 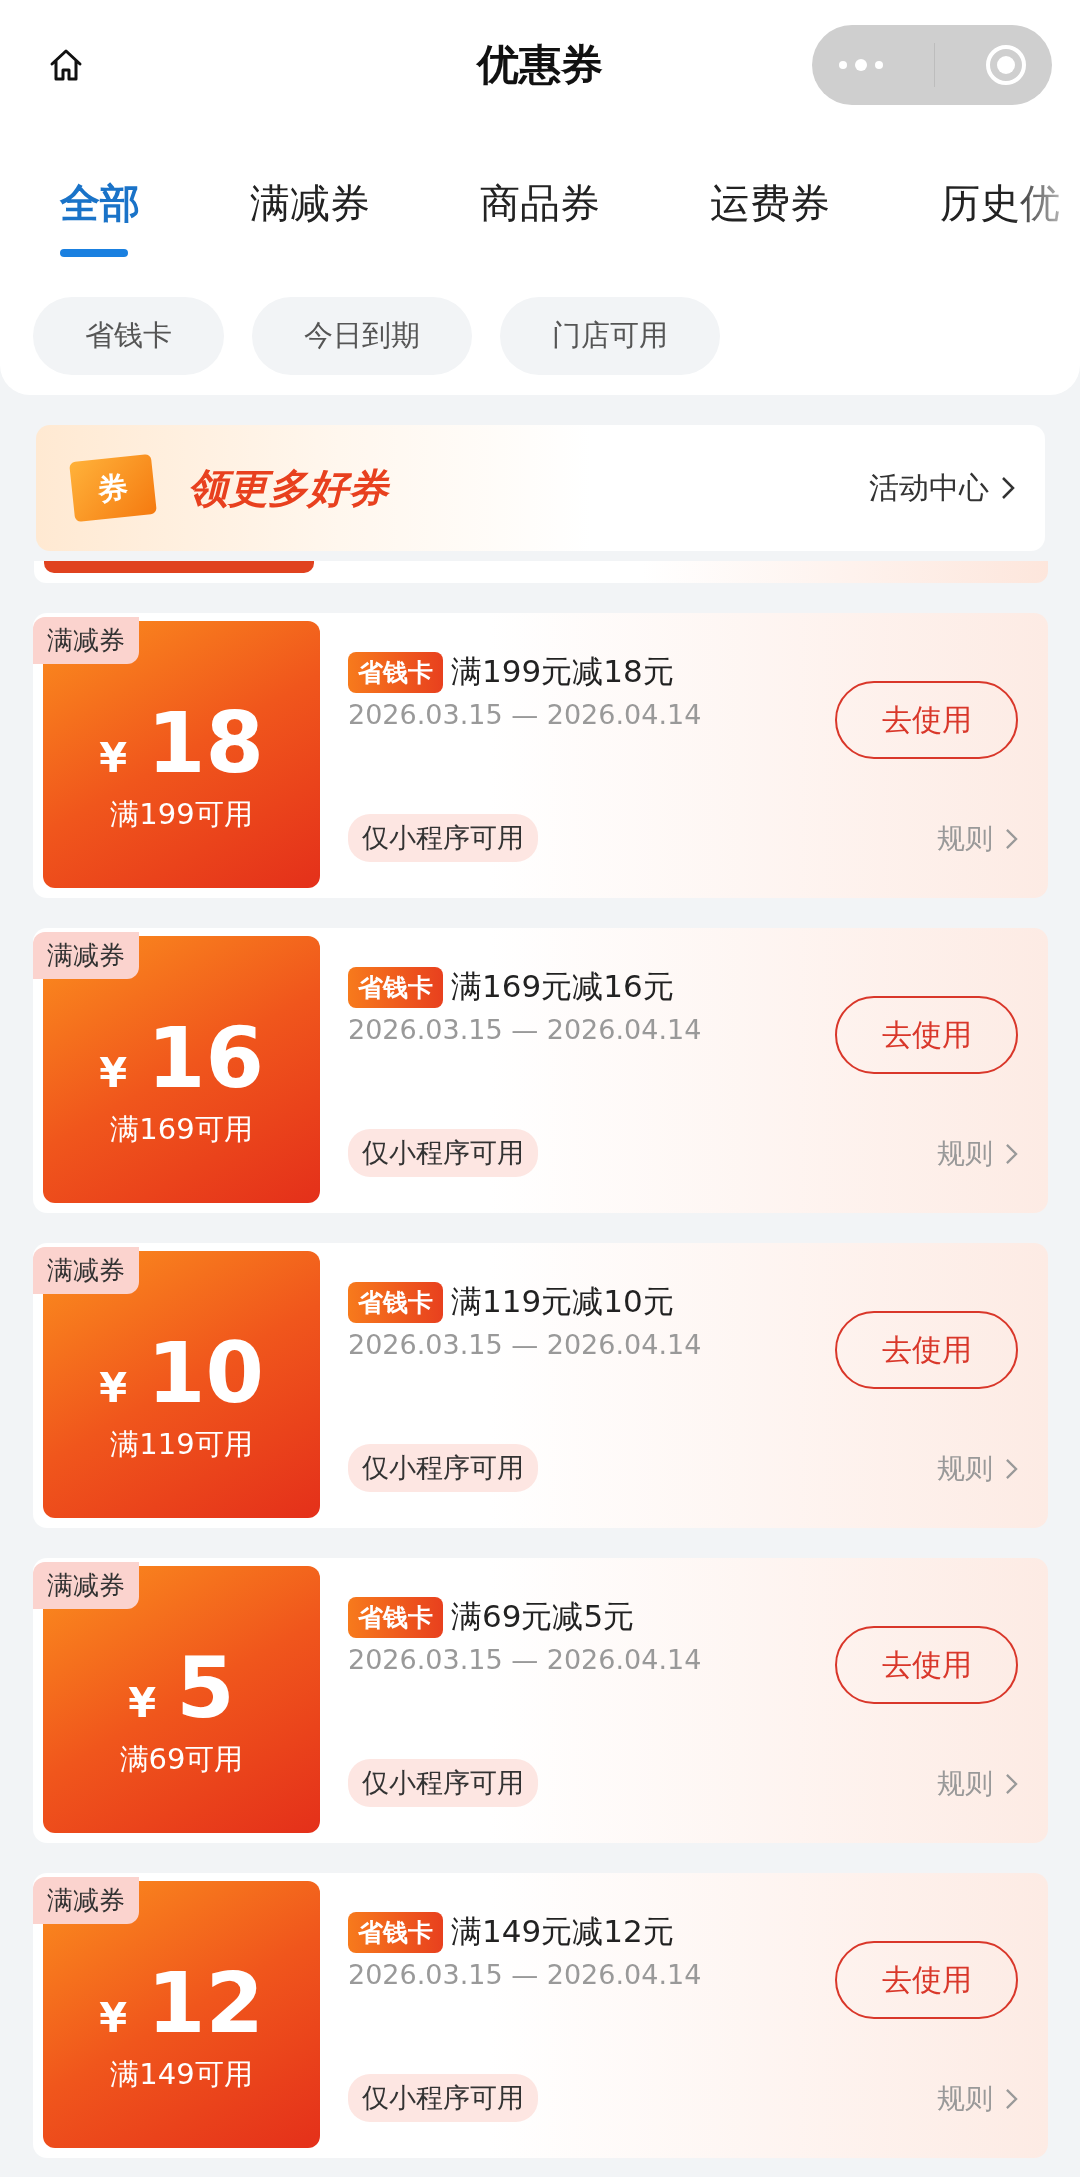 What do you see at coordinates (128, 336) in the screenshot?
I see `filter-chip: 省钱卡` at bounding box center [128, 336].